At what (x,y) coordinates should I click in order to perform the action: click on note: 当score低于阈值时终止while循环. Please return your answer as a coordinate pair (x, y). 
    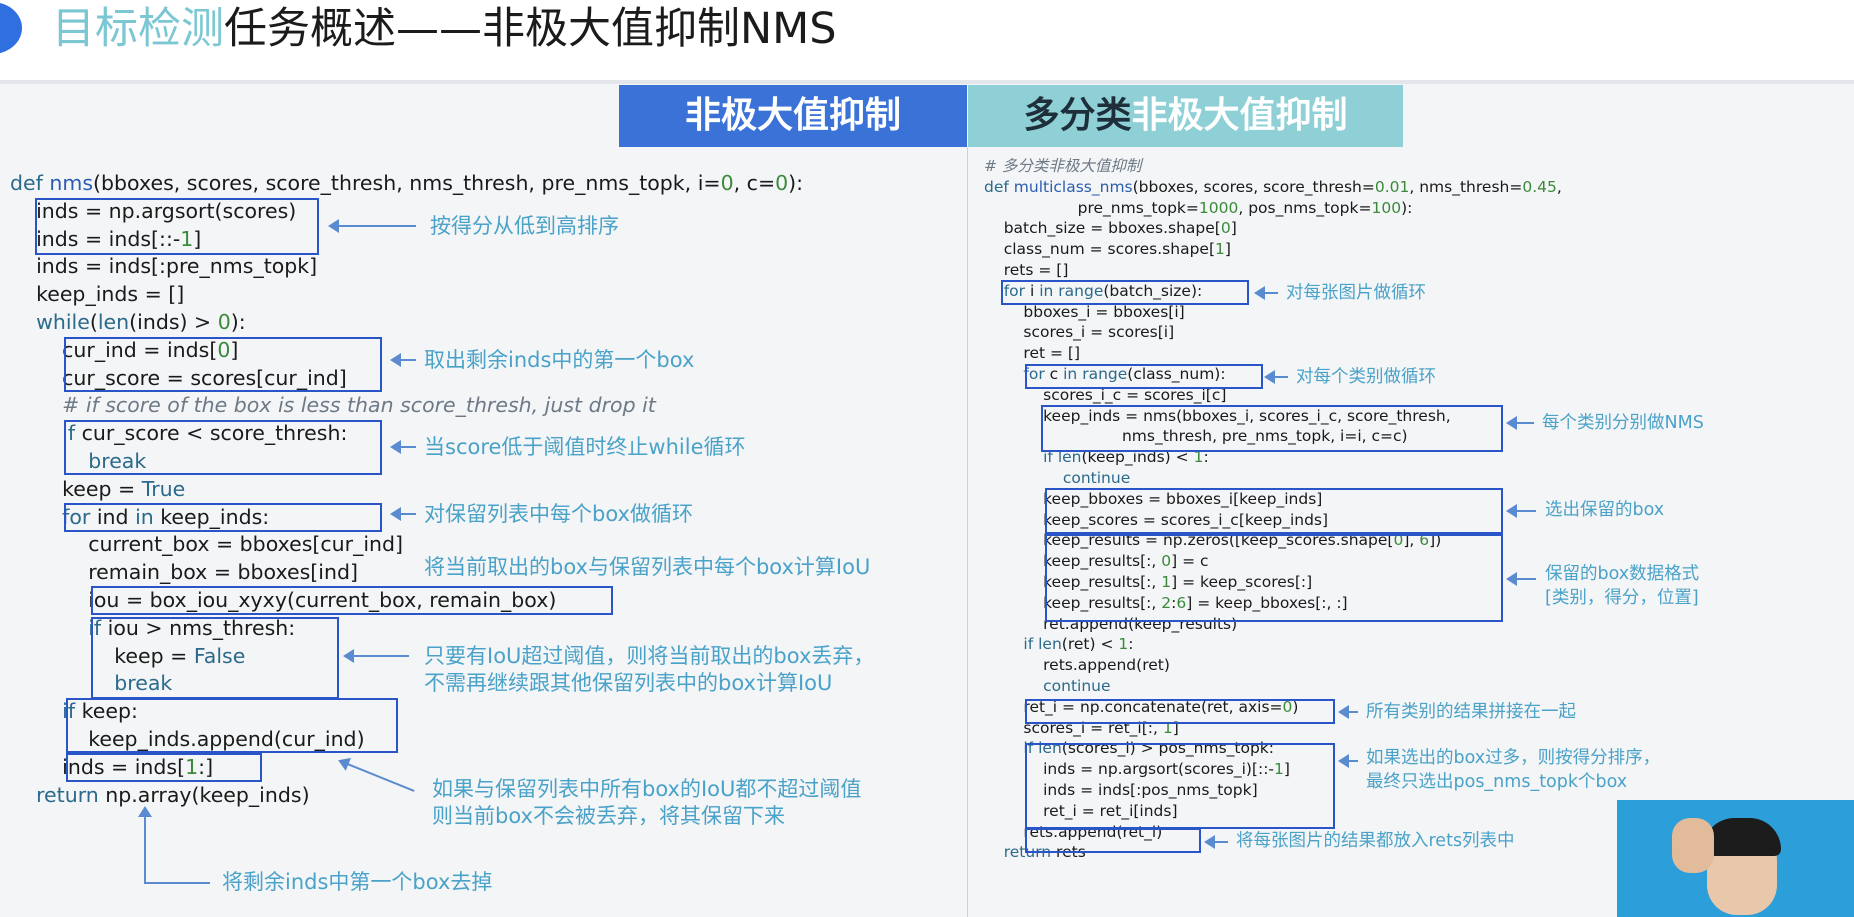
    Looking at the image, I should click on (585, 447).